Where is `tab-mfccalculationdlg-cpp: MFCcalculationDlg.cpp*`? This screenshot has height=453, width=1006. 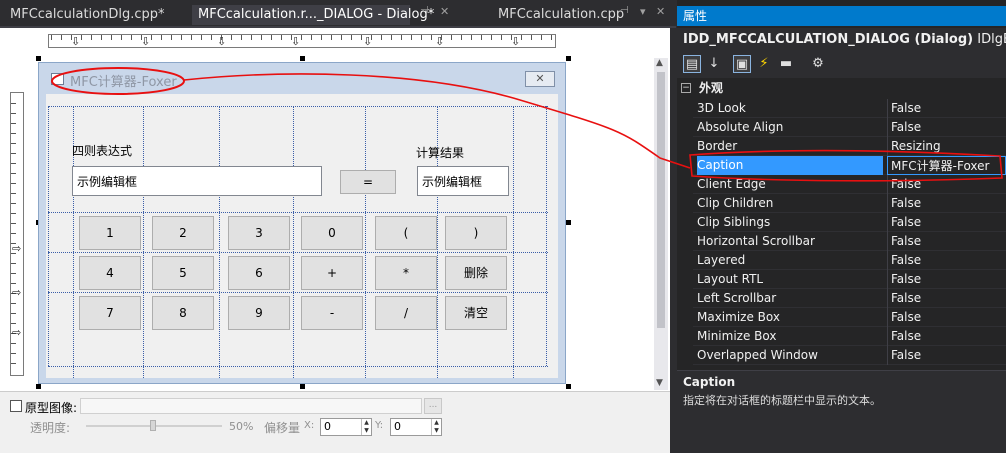
tab-mfccalculationdlg-cpp: MFCcalculationDlg.cpp* is located at coordinates (94, 15).